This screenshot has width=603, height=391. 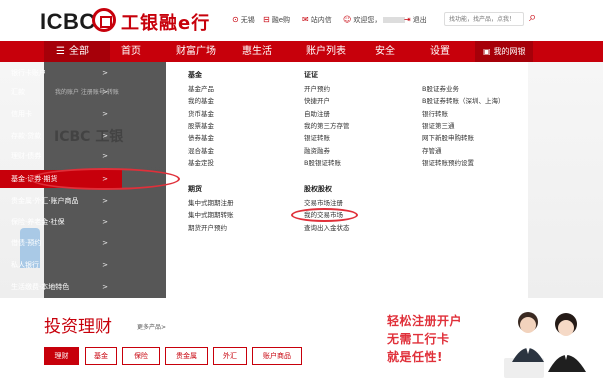 What do you see at coordinates (317, 150) in the screenshot?
I see `securities-link: 融资融券` at bounding box center [317, 150].